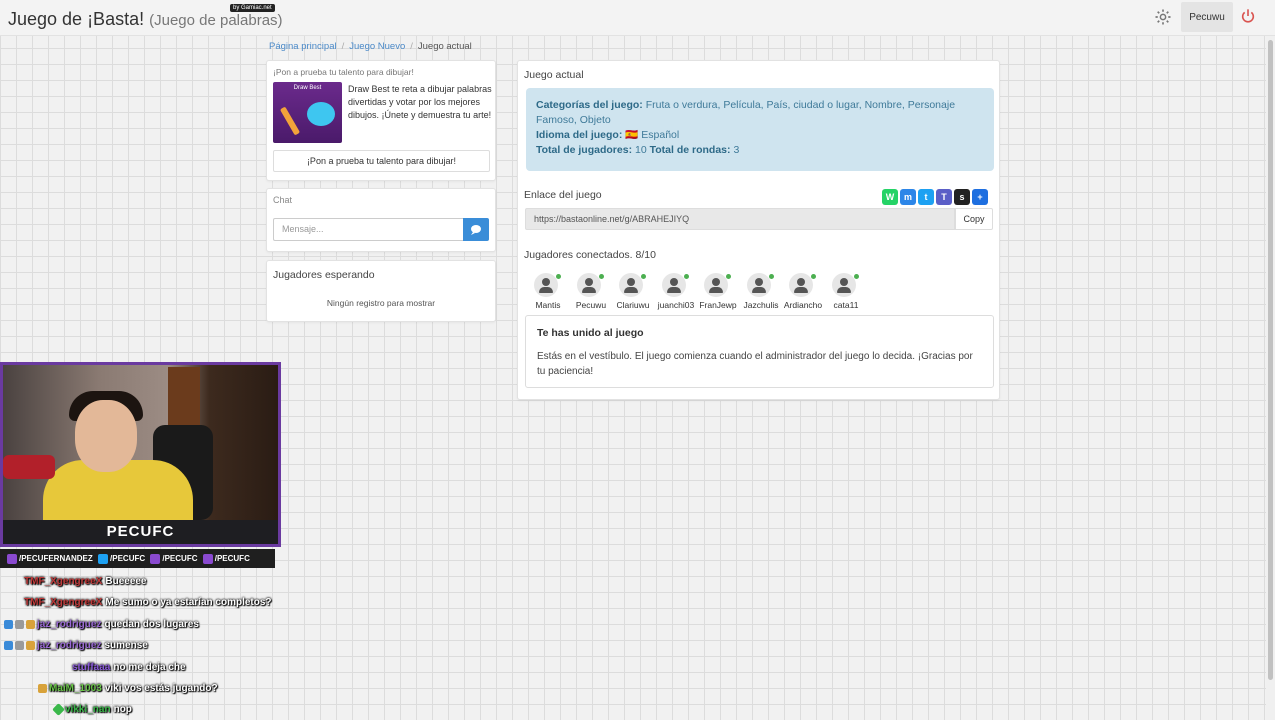  What do you see at coordinates (660, 135) in the screenshot?
I see `language-value: Español` at bounding box center [660, 135].